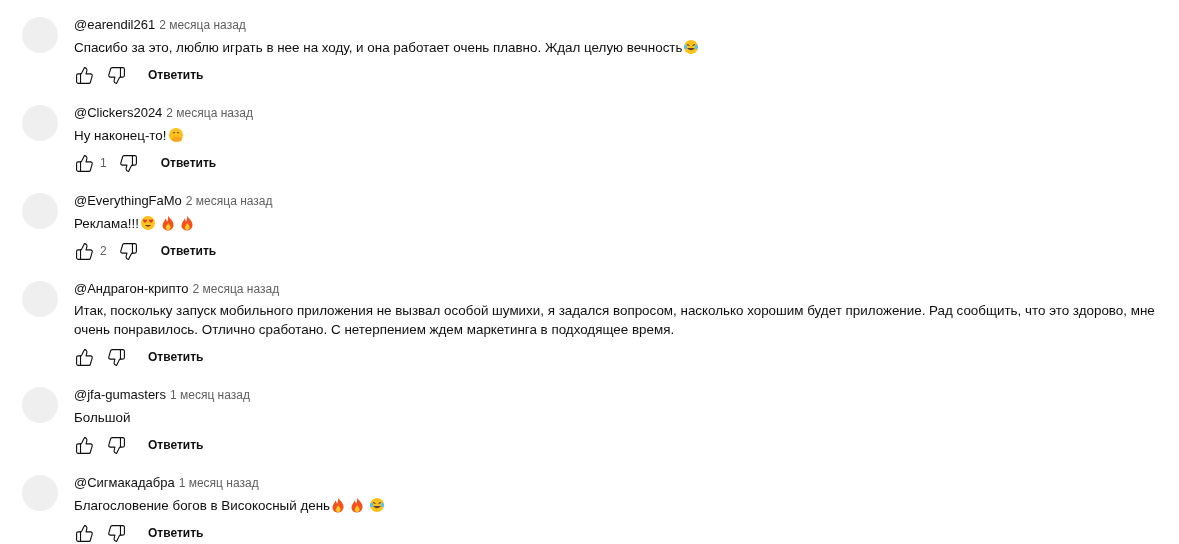  What do you see at coordinates (175, 134) in the screenshot?
I see `face-with-hand-emoji-icon` at bounding box center [175, 134].